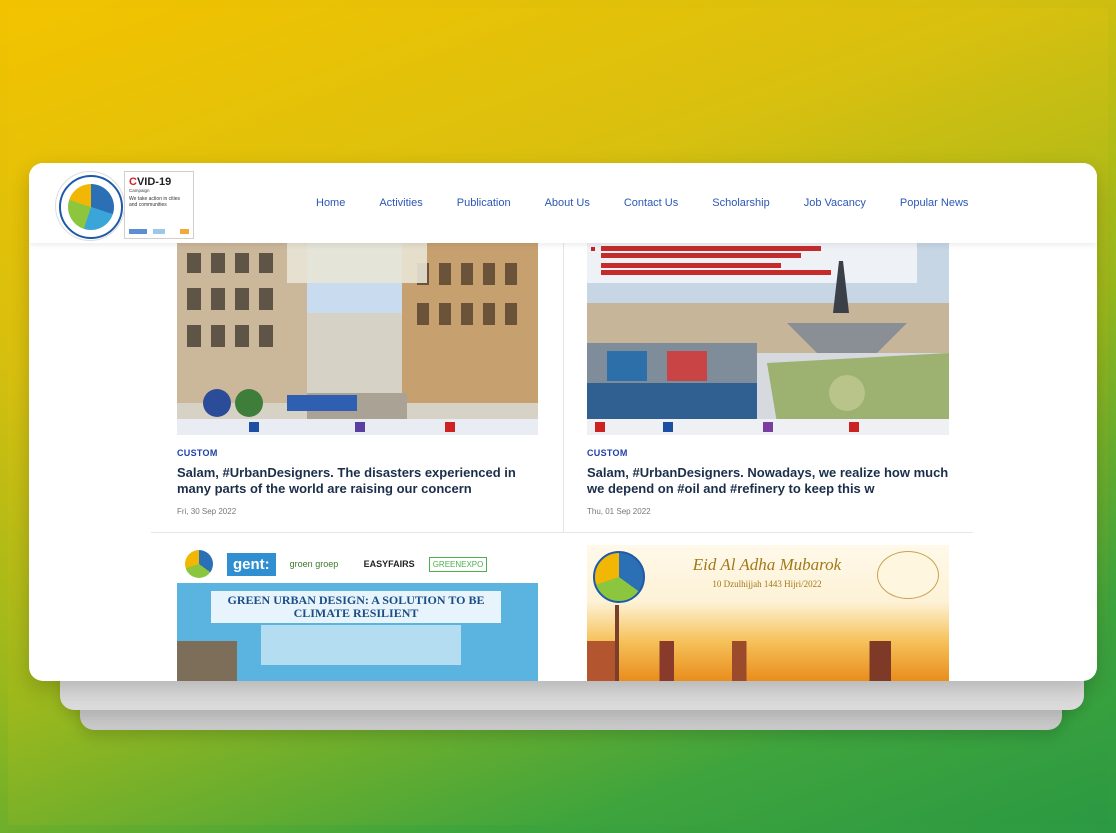  Describe the element at coordinates (207, 661) in the screenshot. I see `cathedral-silhouette` at that location.